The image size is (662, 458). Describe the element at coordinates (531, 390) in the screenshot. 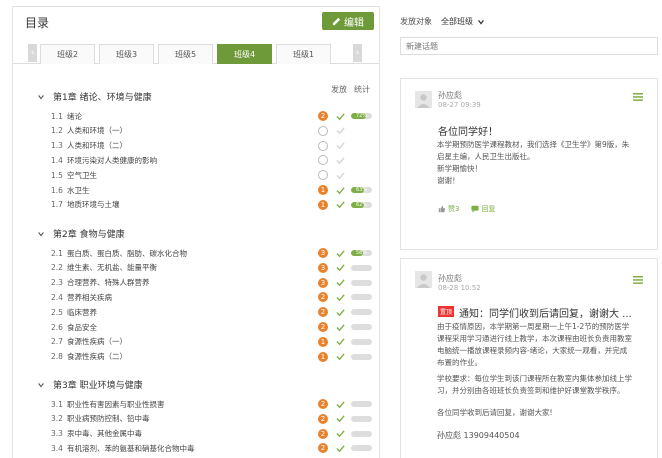

I see `post-body-line: 习，并分别由各班班长负责签到和维护好课堂教学秩序。` at that location.